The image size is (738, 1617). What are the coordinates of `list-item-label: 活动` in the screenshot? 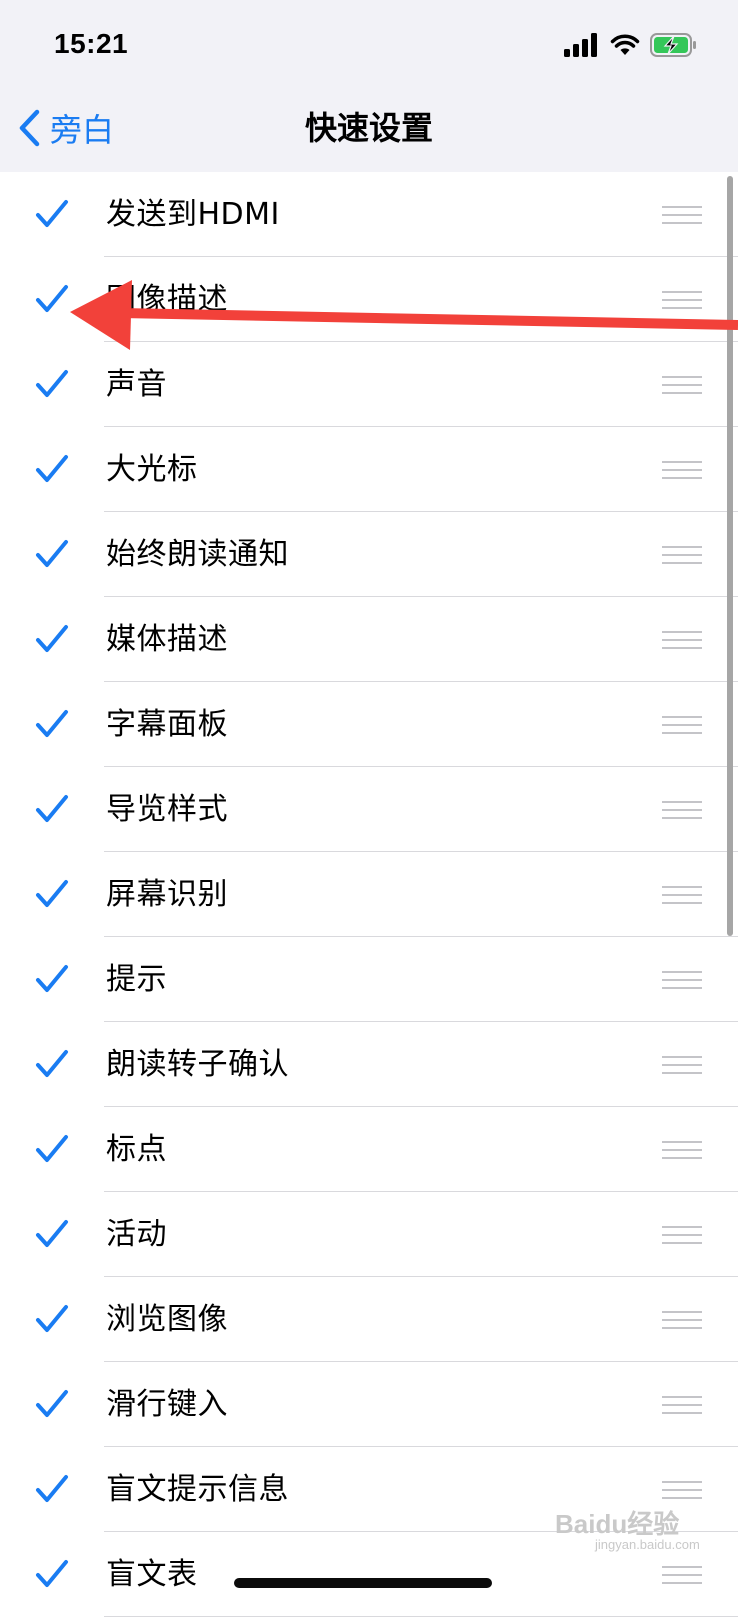 It's located at (136, 1234).